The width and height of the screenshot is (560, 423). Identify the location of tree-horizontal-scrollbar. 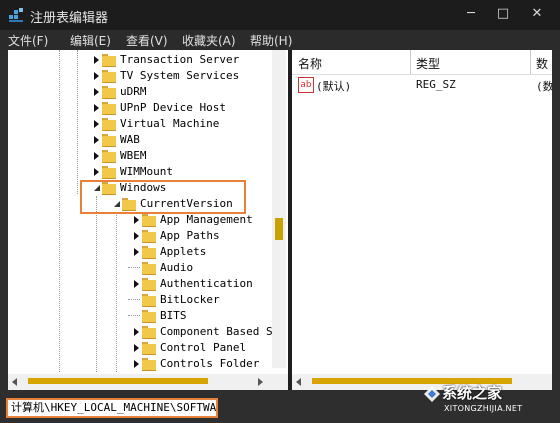
(148, 382).